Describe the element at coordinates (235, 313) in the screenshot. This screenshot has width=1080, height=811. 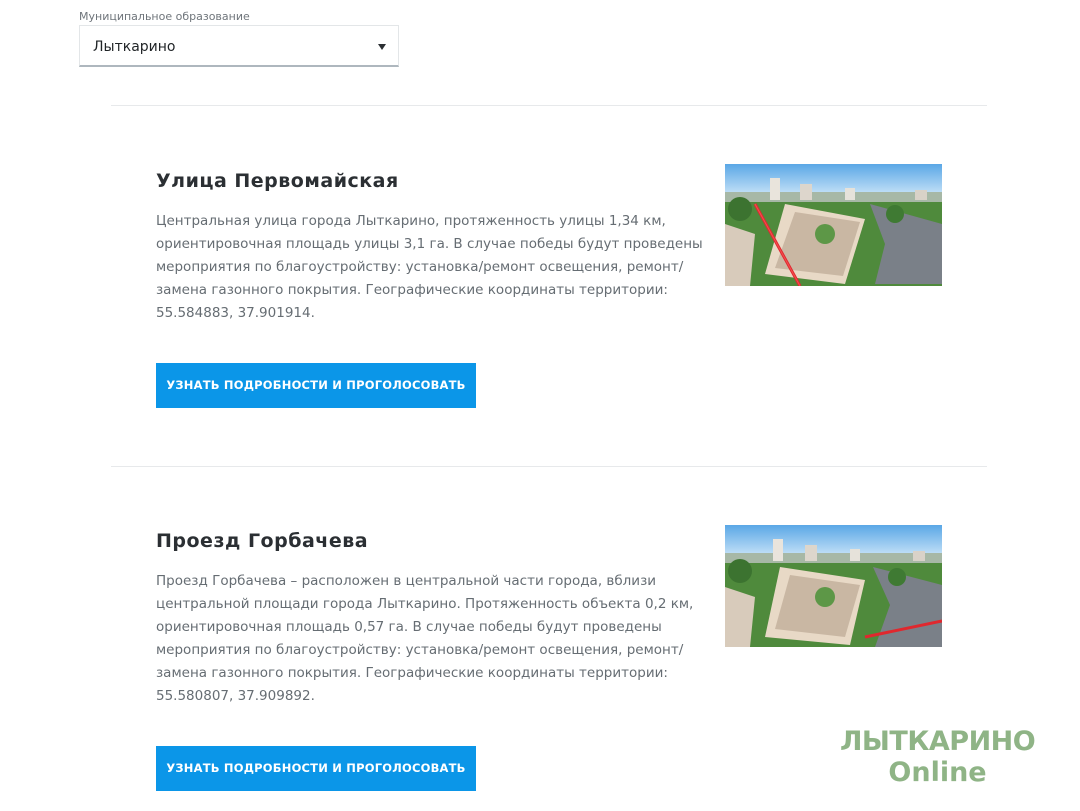
I see `project-description-line: 55.584883, 37.901914.` at that location.